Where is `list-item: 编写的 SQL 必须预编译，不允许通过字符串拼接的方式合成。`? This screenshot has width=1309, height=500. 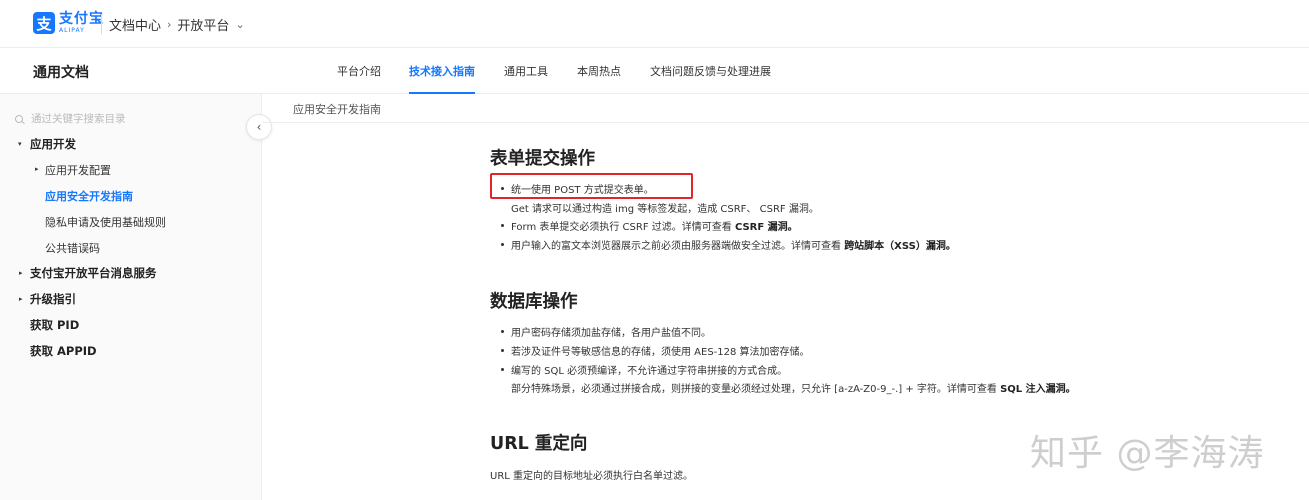 list-item: 编写的 SQL 必须预编译，不允许通过字符串拼接的方式合成。 is located at coordinates (649, 371).